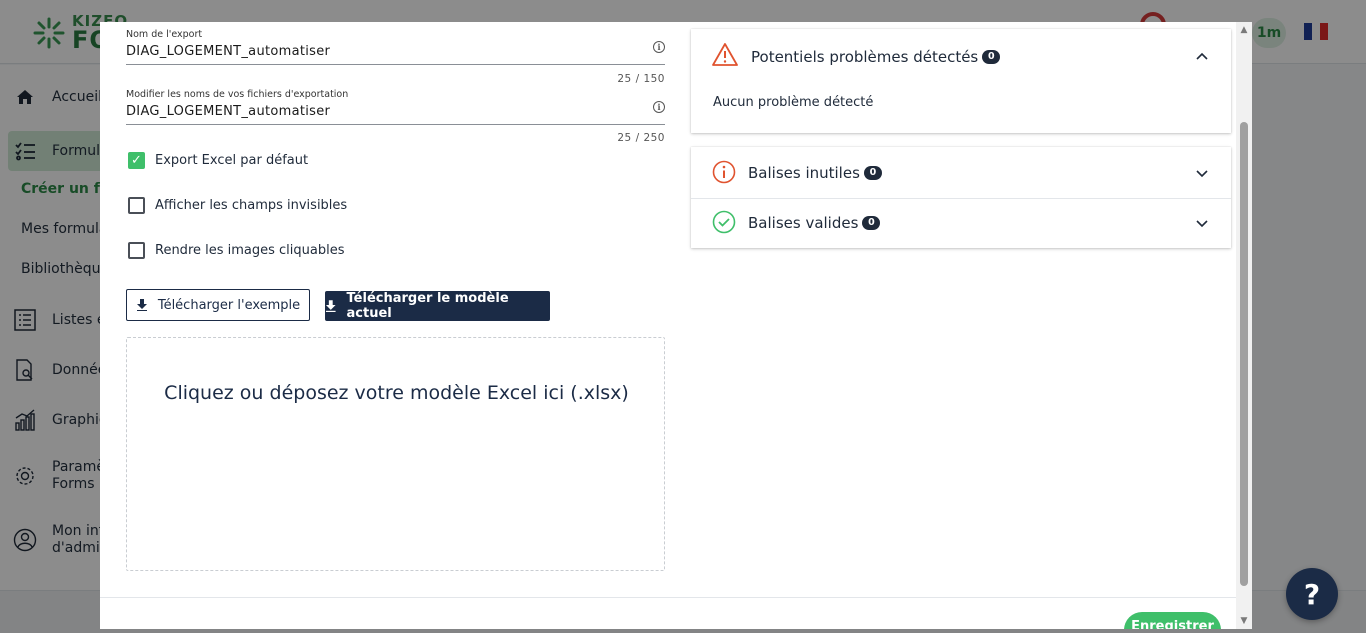 The height and width of the screenshot is (633, 1366). I want to click on modal-scrollbar: ▲ ▼, so click(1244, 325).